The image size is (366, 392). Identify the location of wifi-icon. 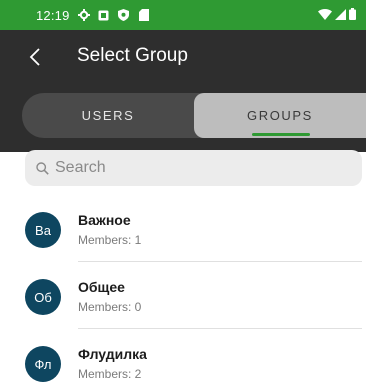
(325, 15).